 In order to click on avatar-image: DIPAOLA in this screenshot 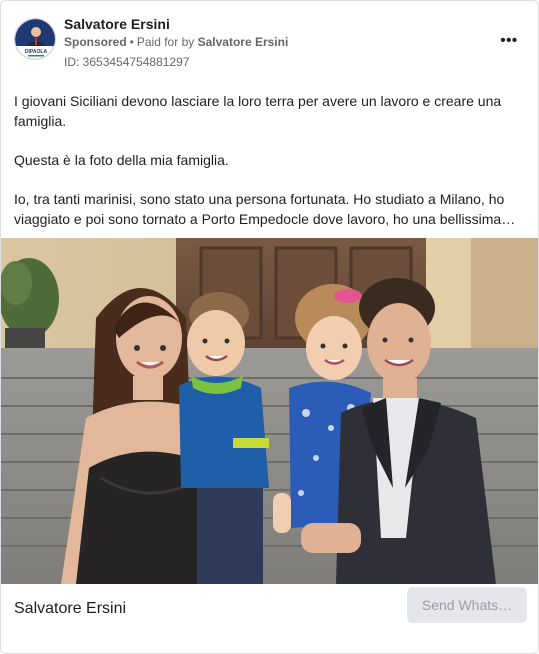, I will do `click(35, 39)`.